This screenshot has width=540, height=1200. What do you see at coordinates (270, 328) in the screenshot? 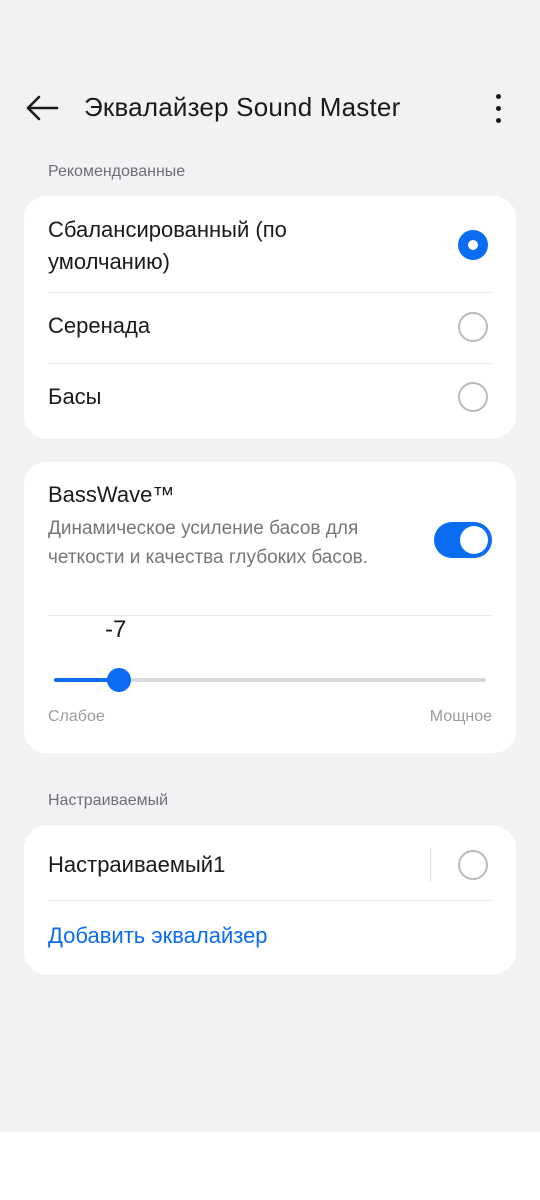
I see `preset-row-serenade: Серенада` at bounding box center [270, 328].